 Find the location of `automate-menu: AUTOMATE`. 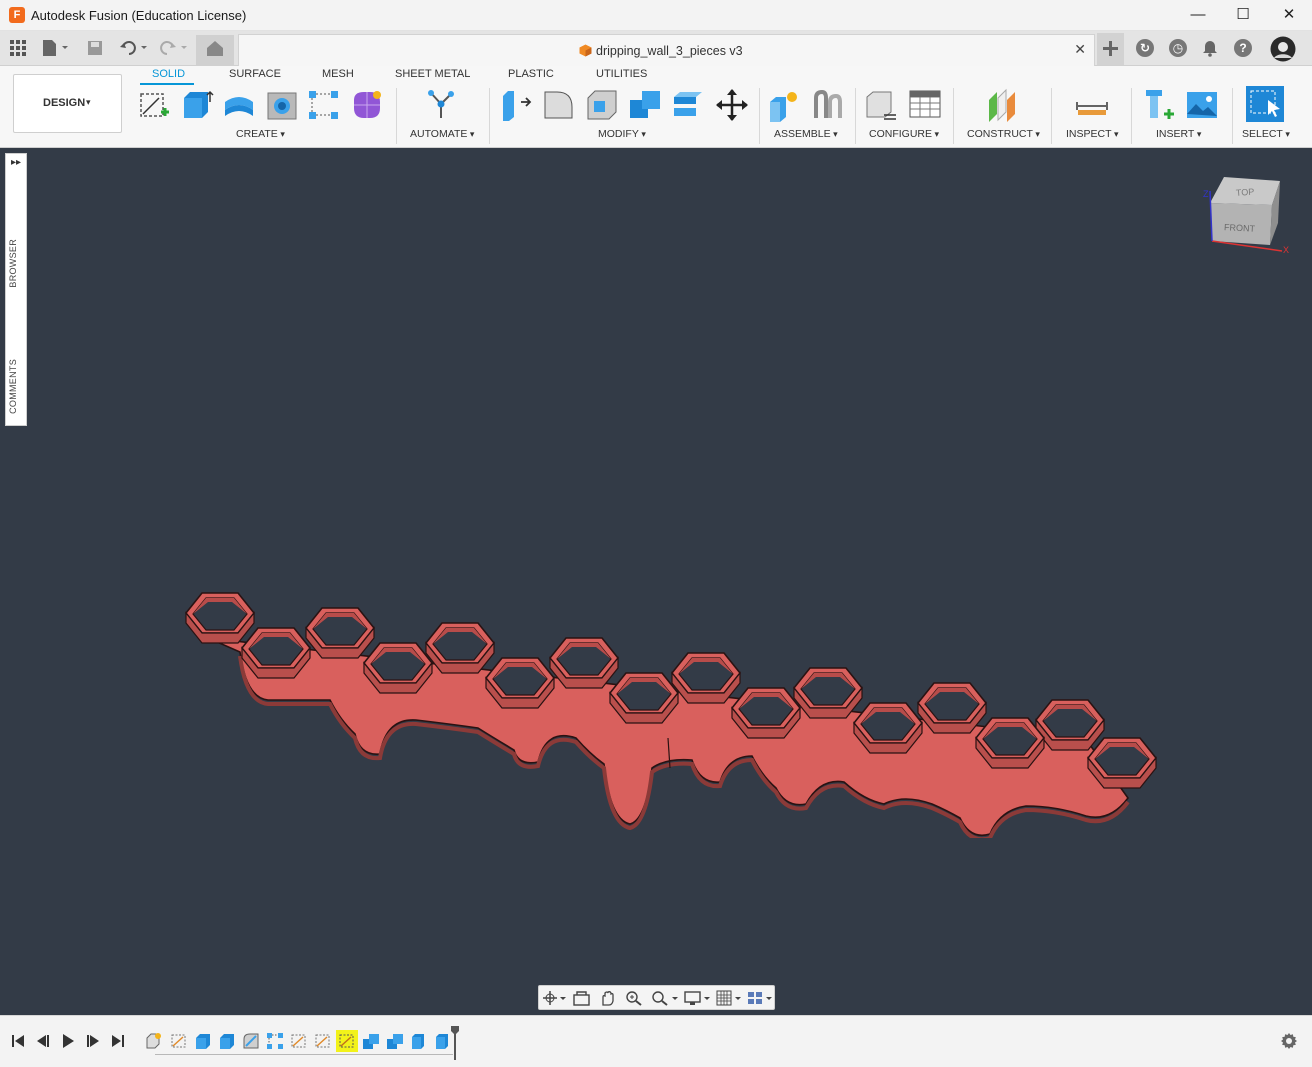

automate-menu: AUTOMATE is located at coordinates (442, 134).